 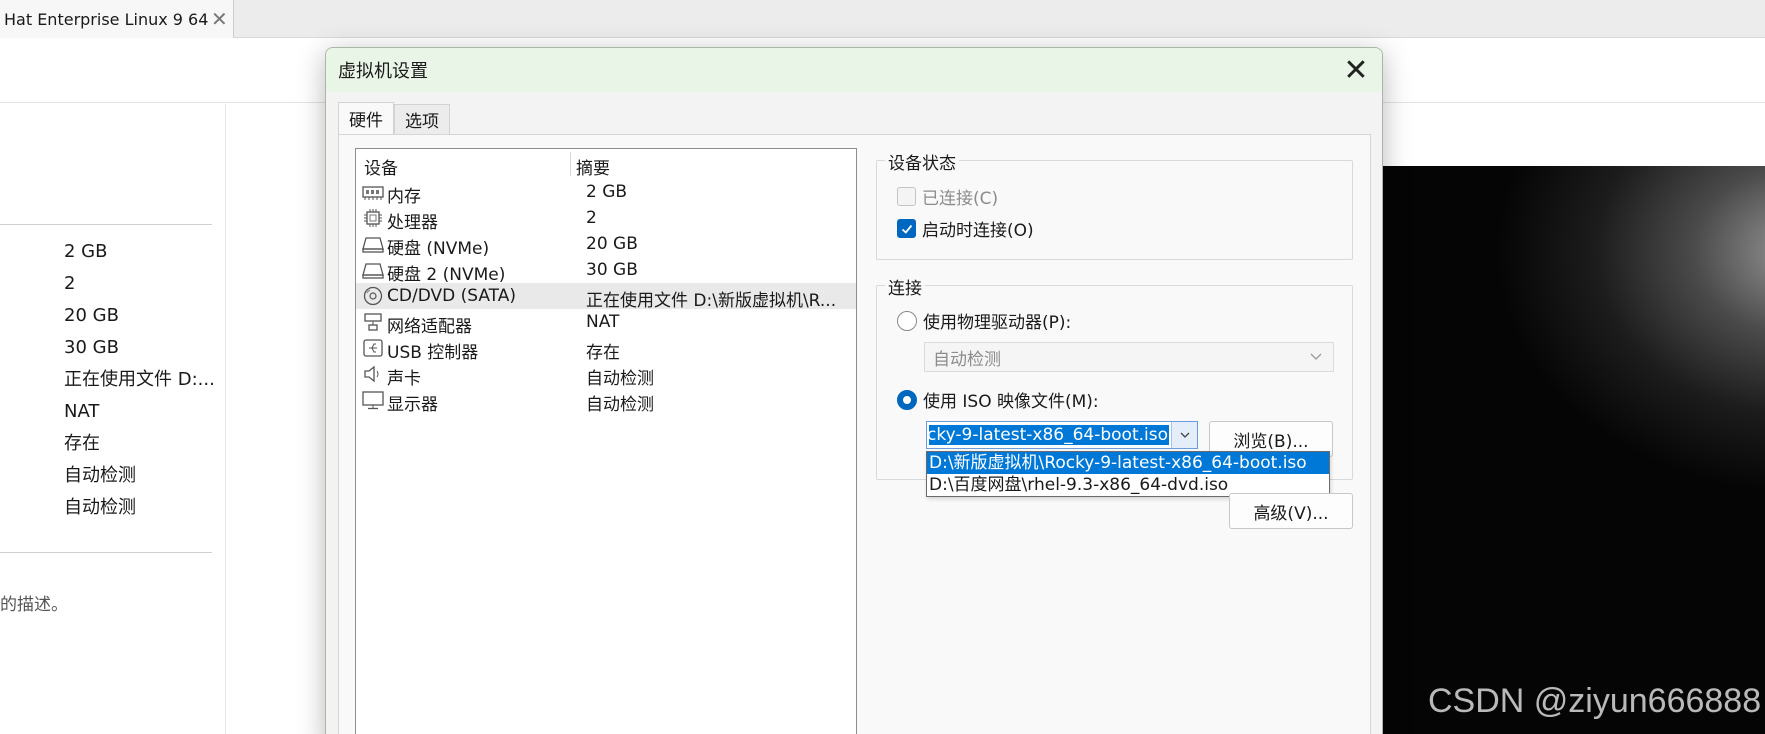 I want to click on device-row-display: 显示器 自动检测, so click(x=606, y=401).